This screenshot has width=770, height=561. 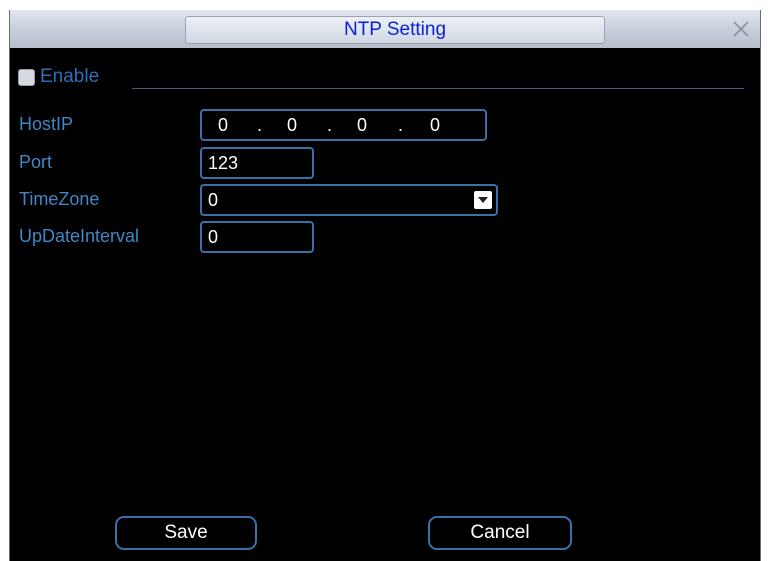 I want to click on cancel-button: Cancel, so click(x=500, y=533).